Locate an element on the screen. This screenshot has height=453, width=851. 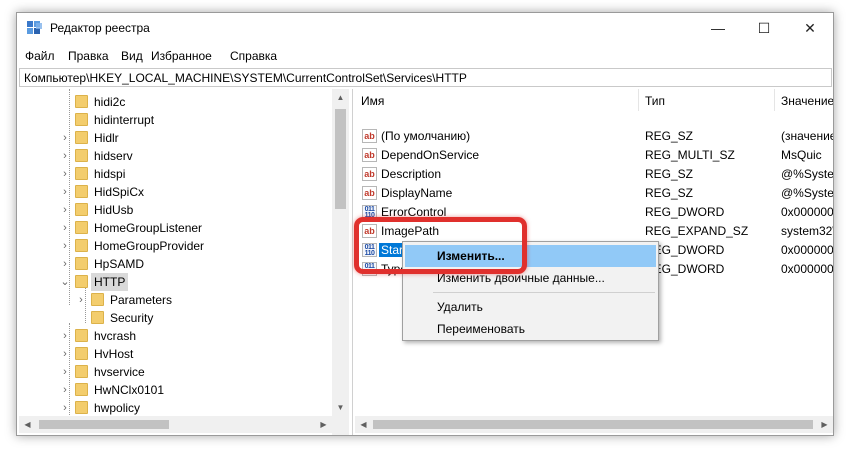
menu-help: Справка is located at coordinates (253, 56).